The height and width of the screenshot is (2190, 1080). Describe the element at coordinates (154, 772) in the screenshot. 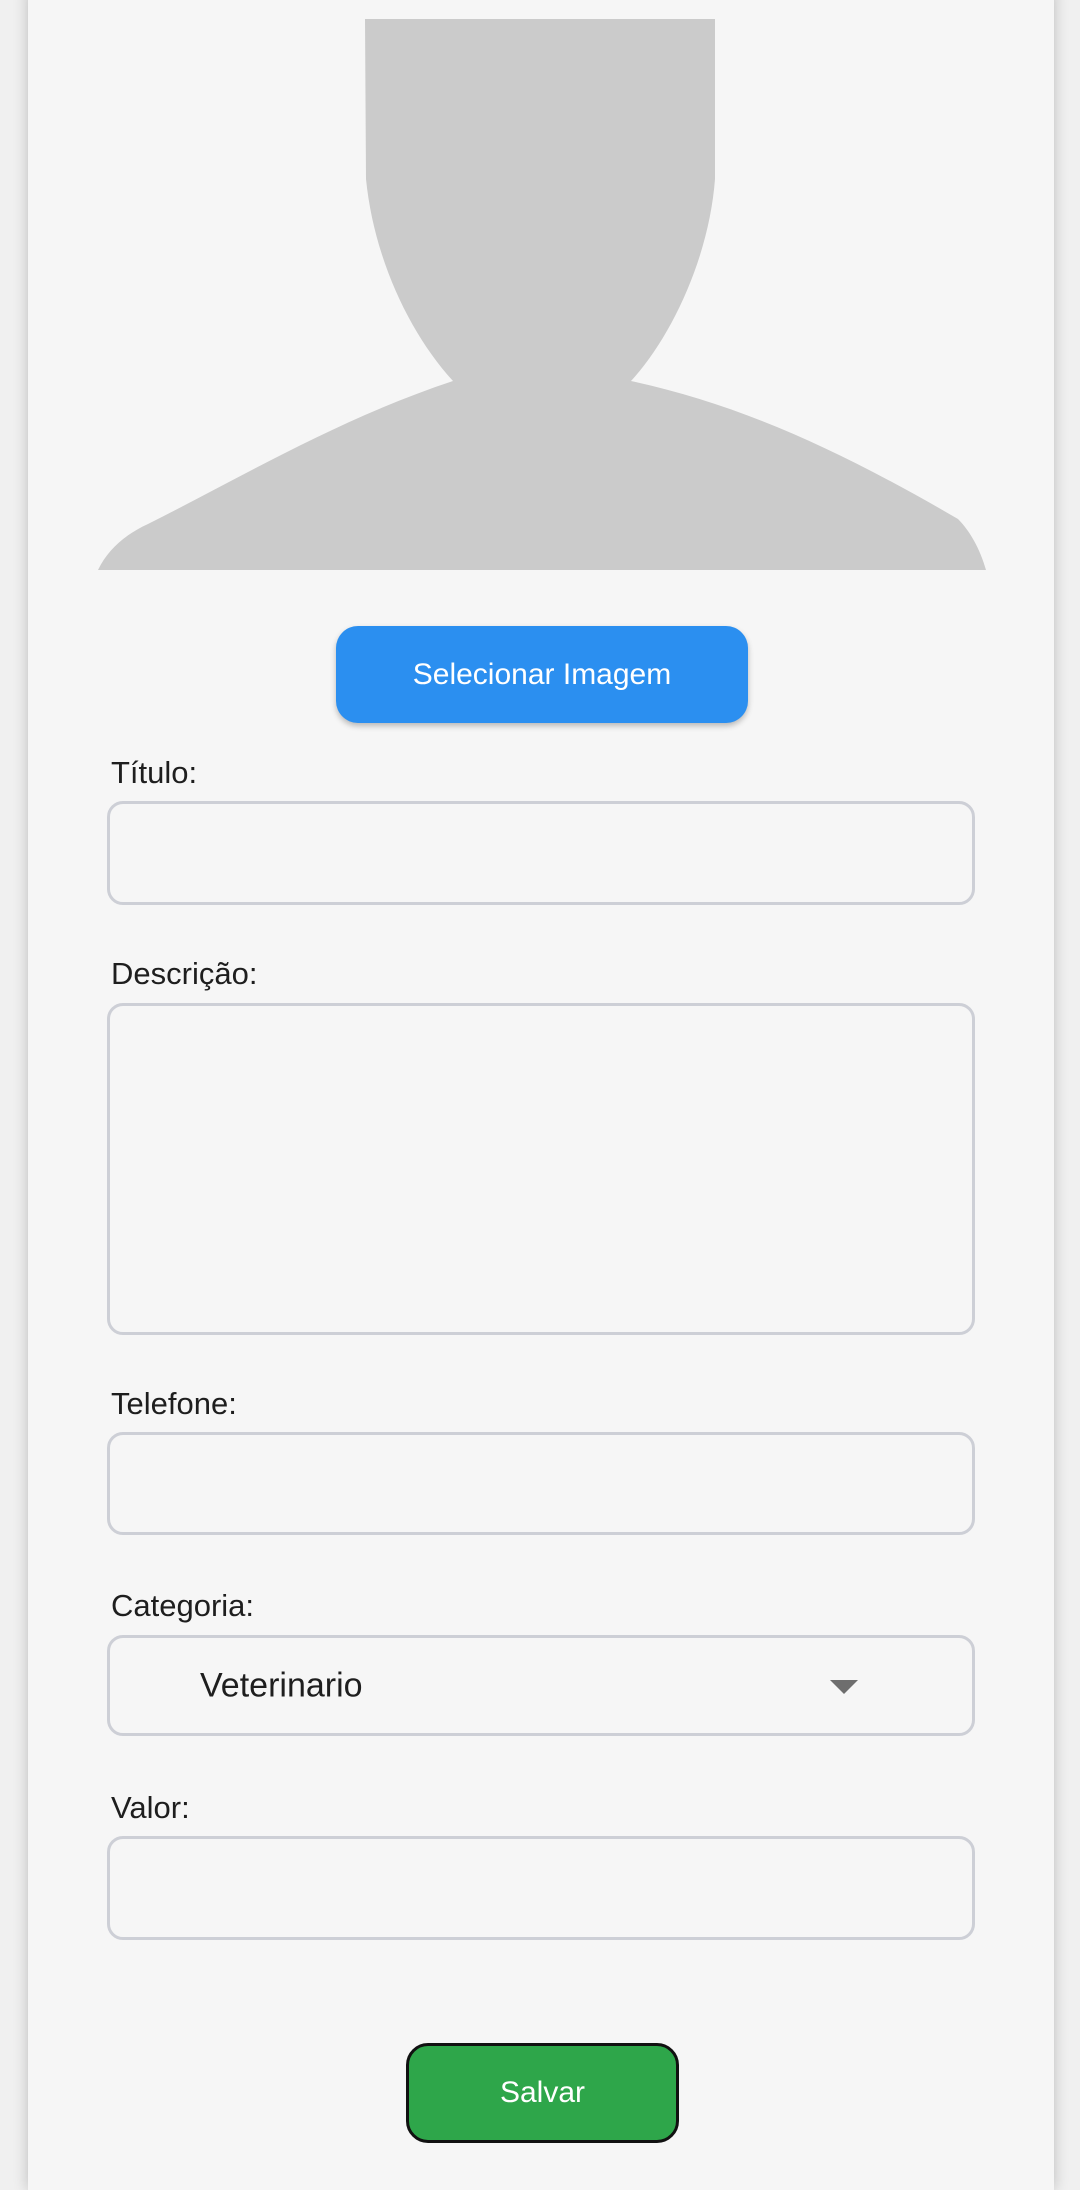

I see `title-label: Título:` at that location.